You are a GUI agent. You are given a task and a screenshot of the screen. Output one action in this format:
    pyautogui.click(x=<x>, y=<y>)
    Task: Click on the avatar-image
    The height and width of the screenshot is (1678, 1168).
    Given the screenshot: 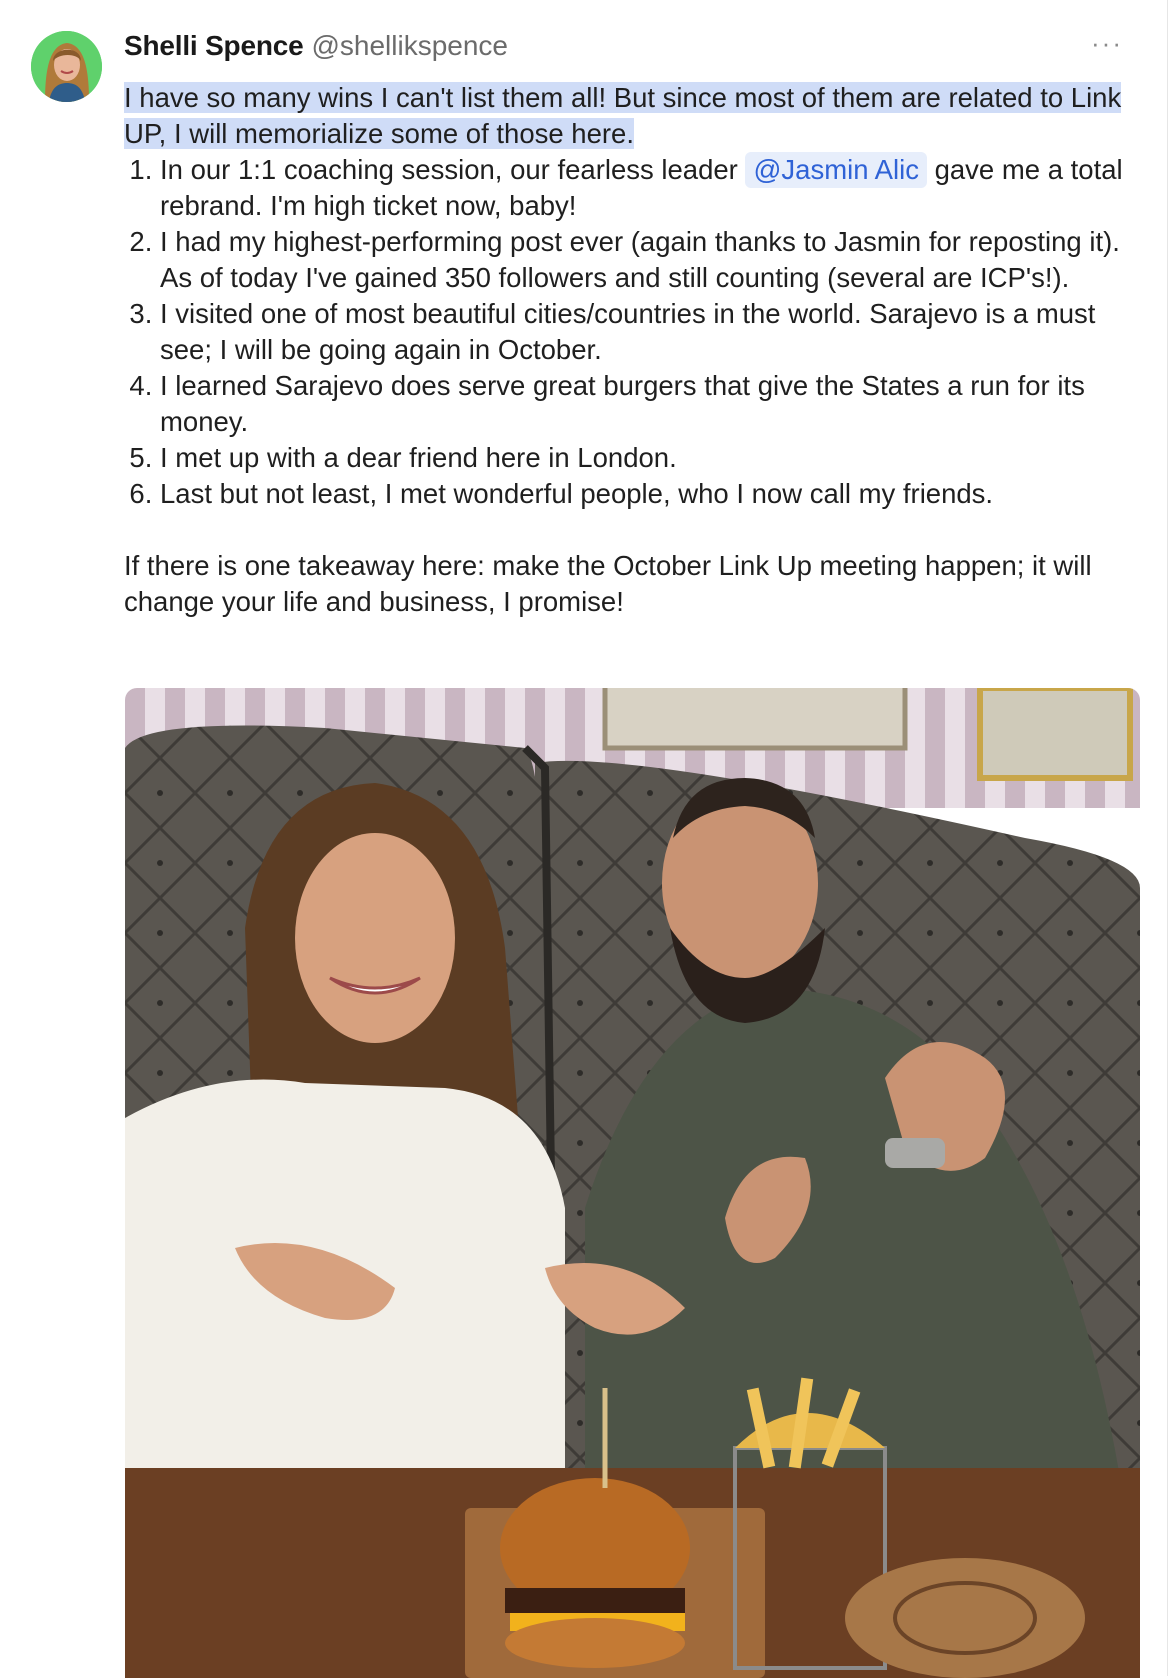 What is the action you would take?
    pyautogui.click(x=66, y=66)
    